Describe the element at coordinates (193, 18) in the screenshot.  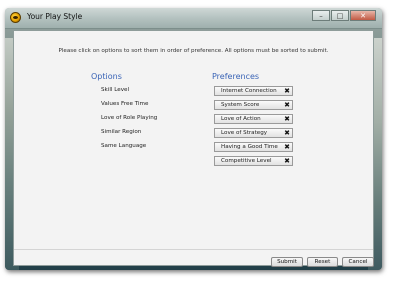
I see `title-bar: Your Play Style – □ ✕` at that location.